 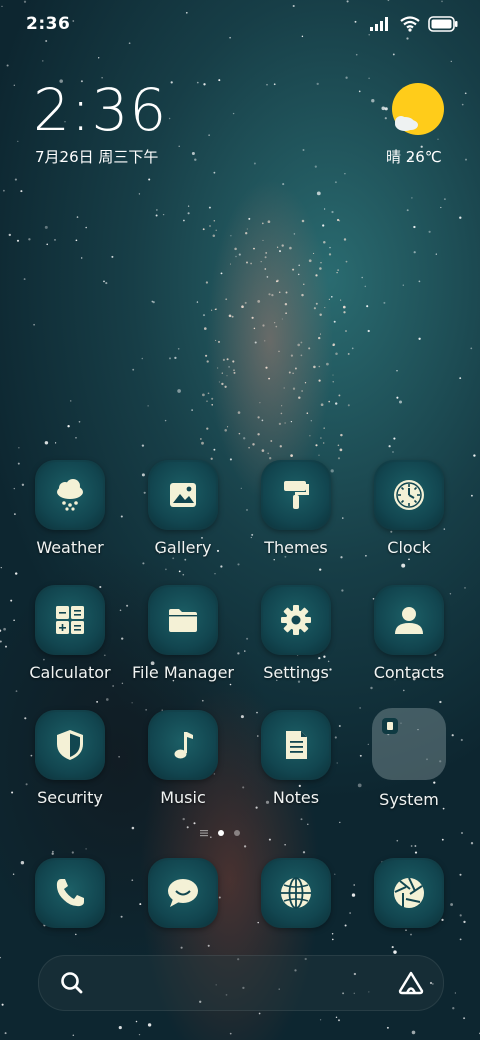 I want to click on app-clock: Clock, so click(x=409, y=508).